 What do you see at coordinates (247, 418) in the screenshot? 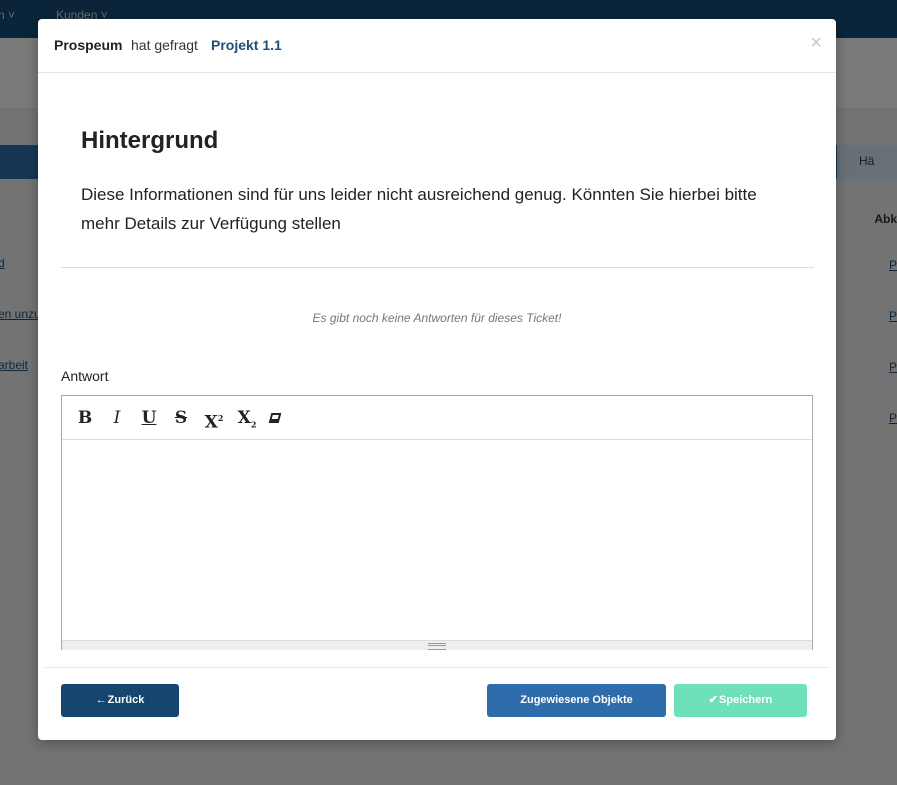
I see `subscript-icon: X2` at bounding box center [247, 418].